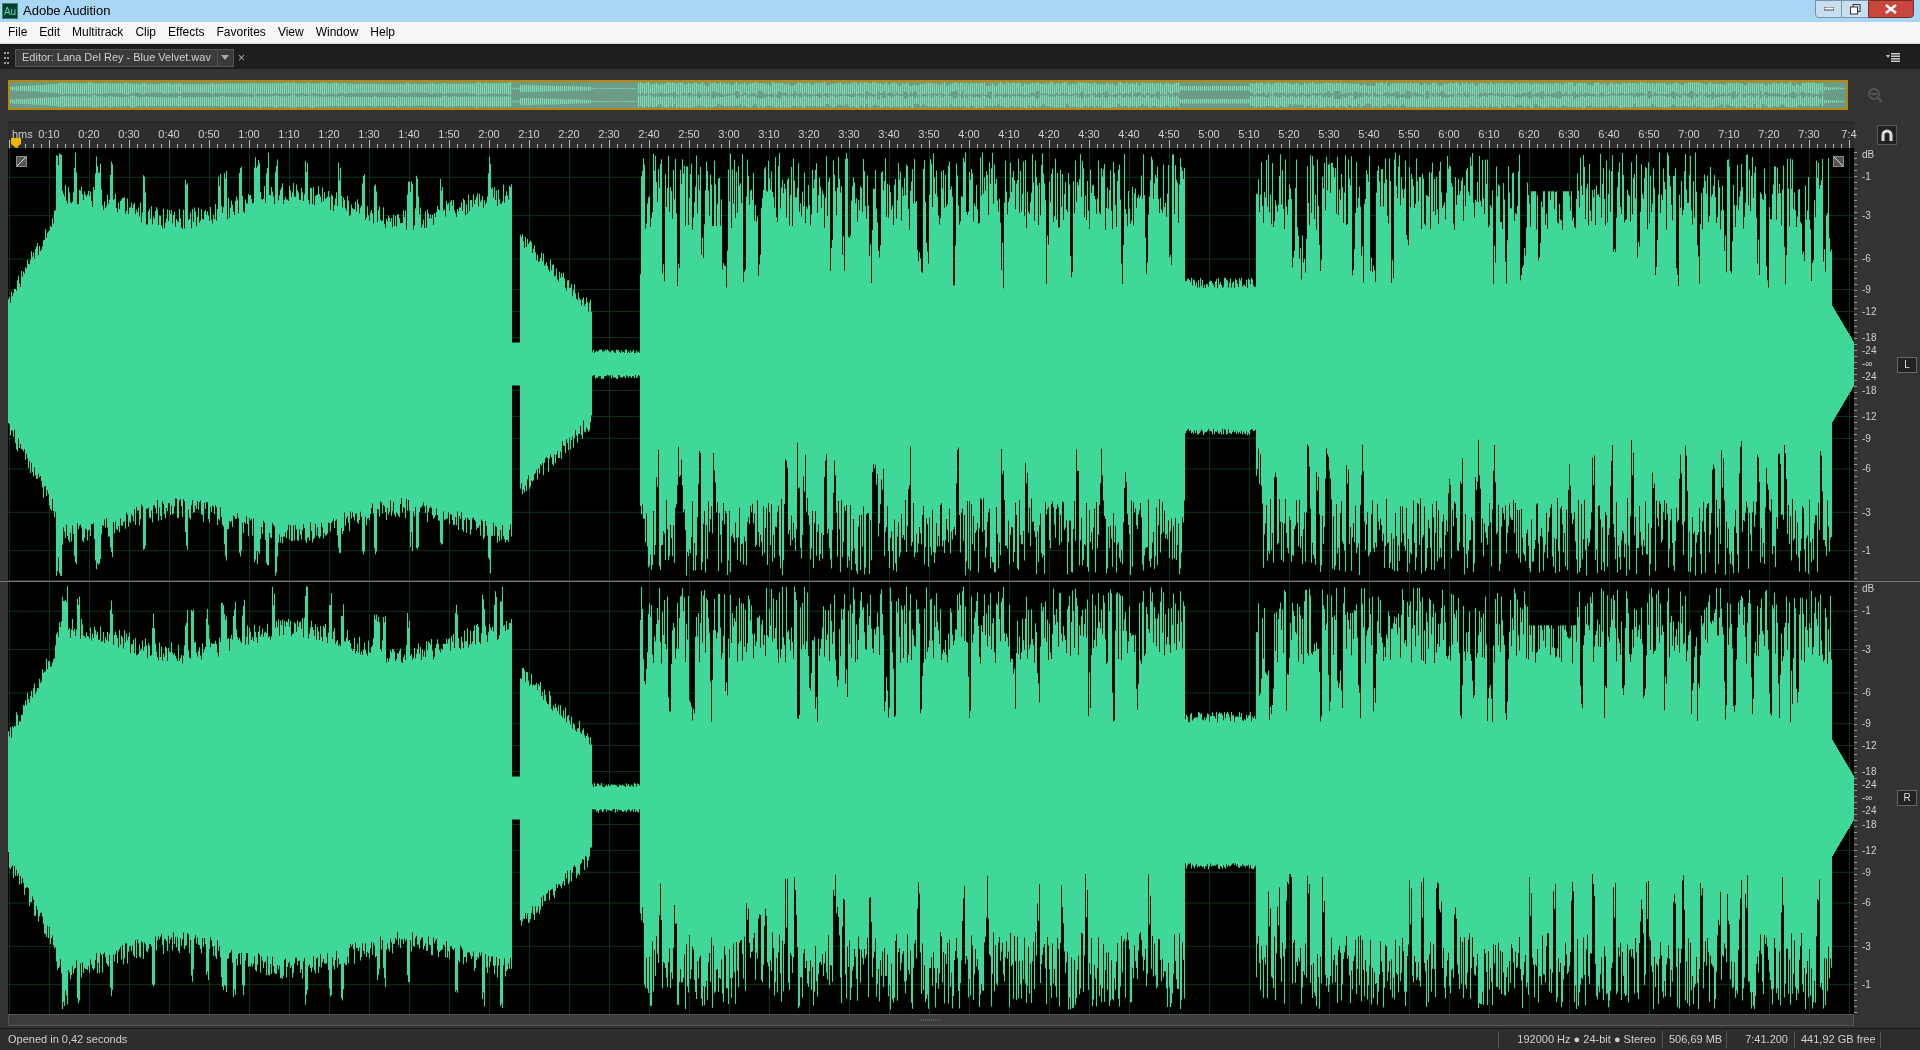 Image resolution: width=1920 pixels, height=1050 pixels. Describe the element at coordinates (1129, 135) in the screenshot. I see `ruler-label: 4:40` at that location.